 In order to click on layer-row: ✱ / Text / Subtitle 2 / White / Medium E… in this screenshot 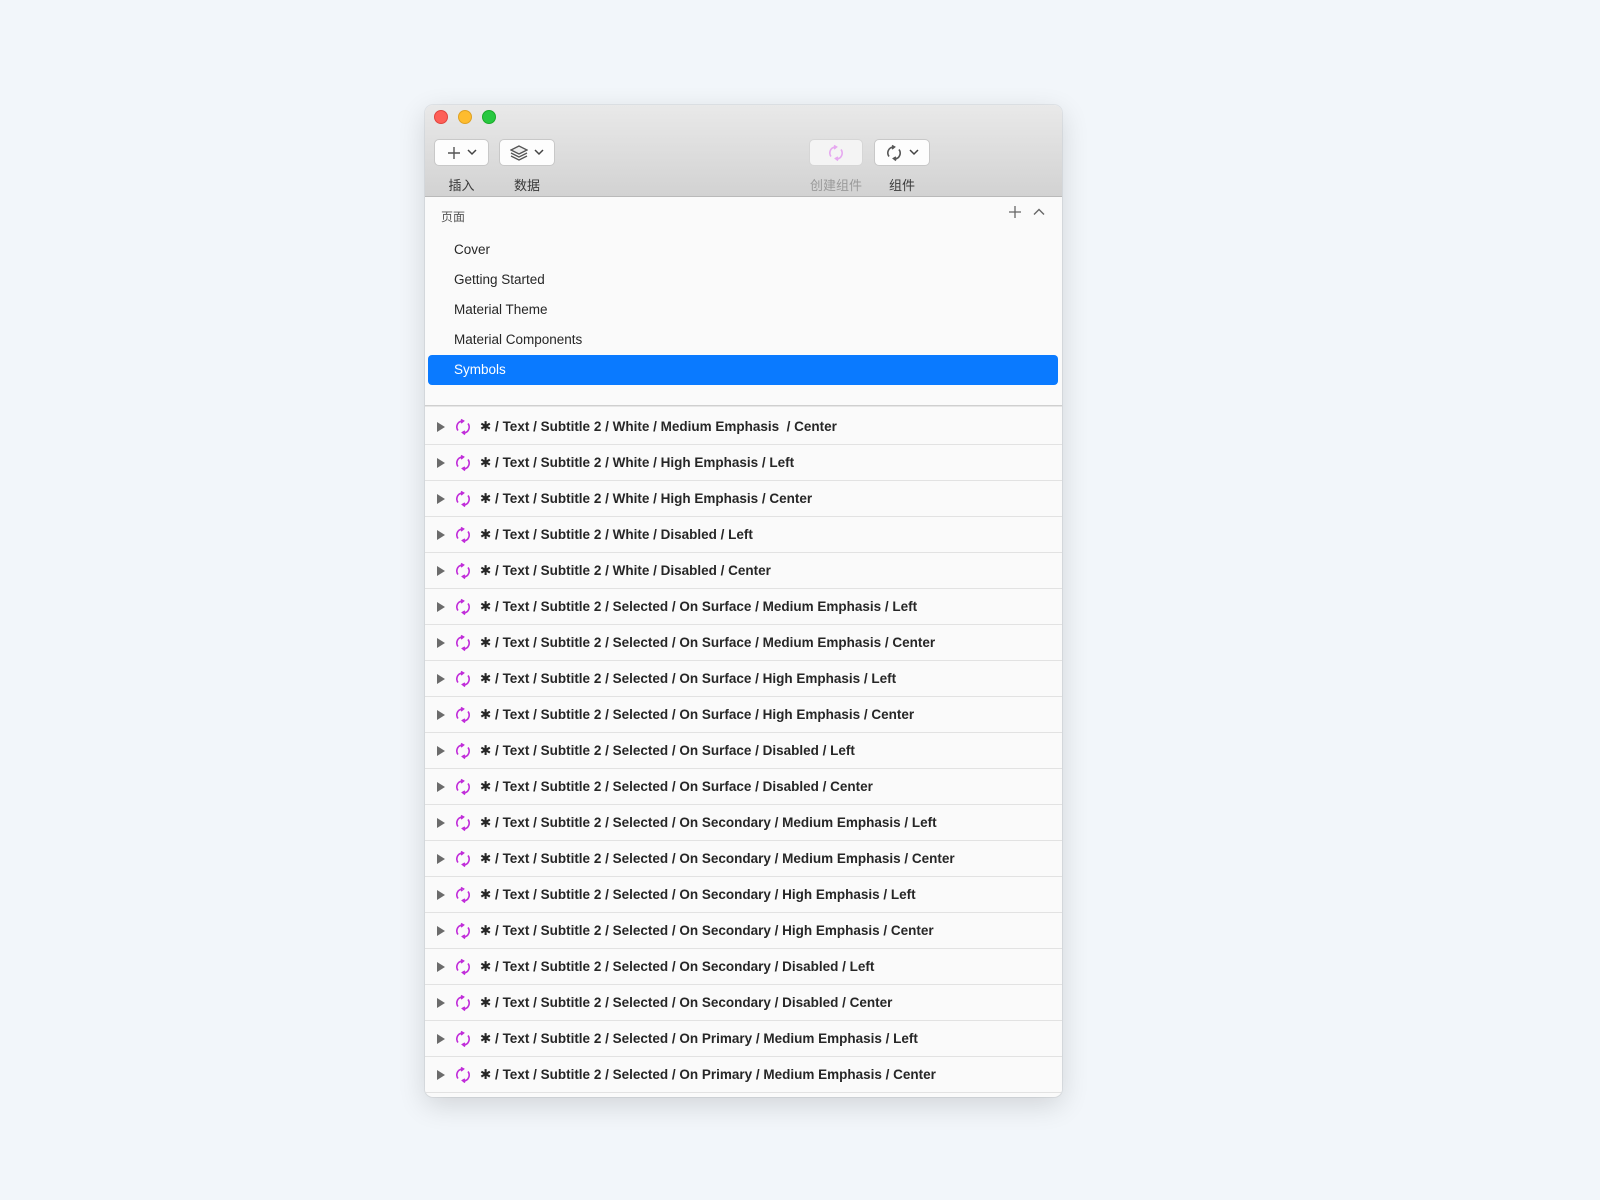, I will do `click(743, 427)`.